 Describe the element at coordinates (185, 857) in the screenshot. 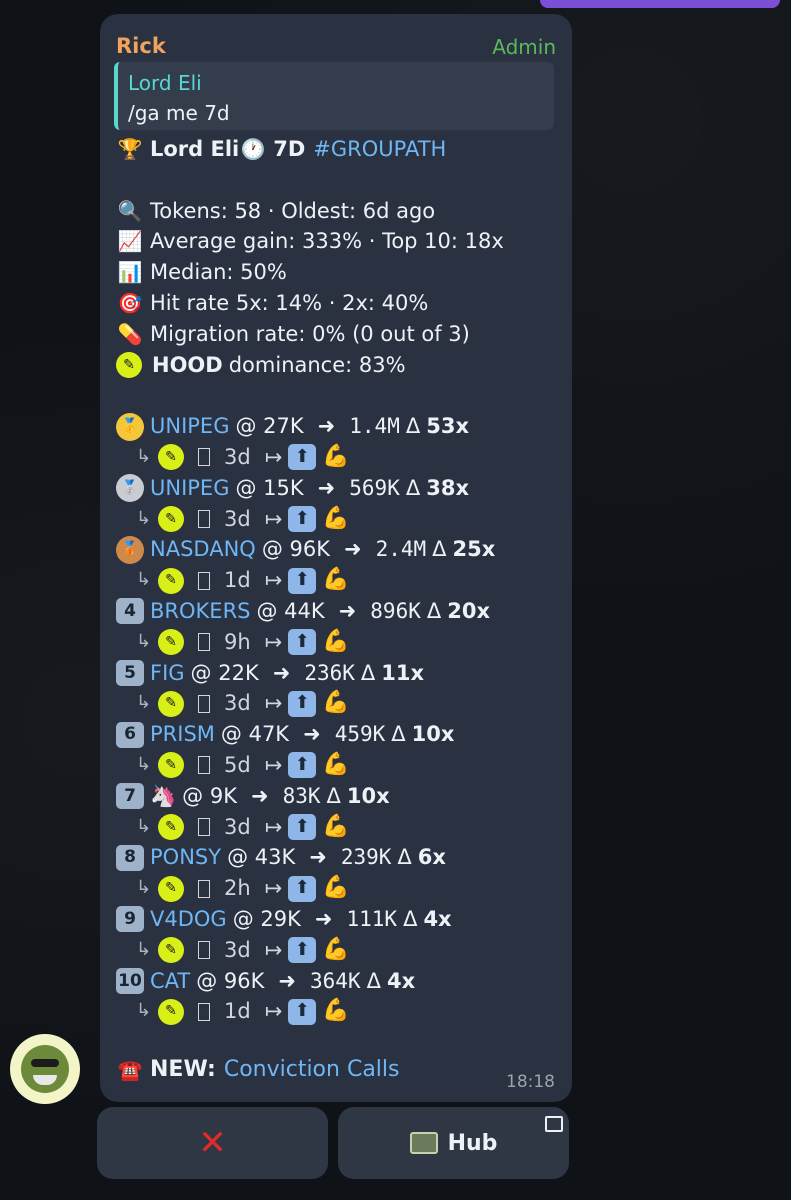

I see `token-name: PONSY` at that location.